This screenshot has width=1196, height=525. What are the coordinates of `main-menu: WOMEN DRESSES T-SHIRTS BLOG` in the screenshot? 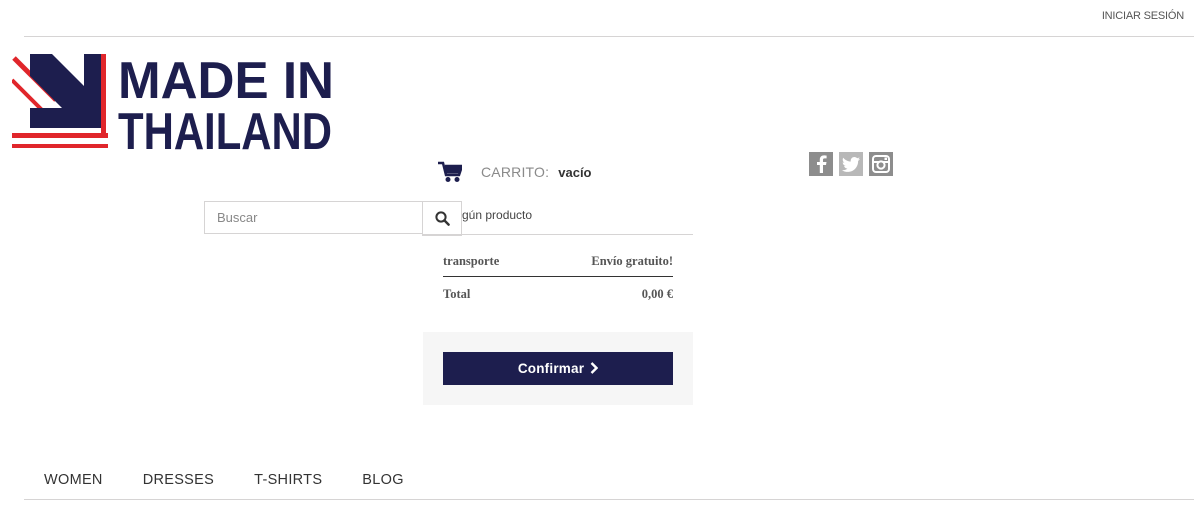 It's located at (609, 480).